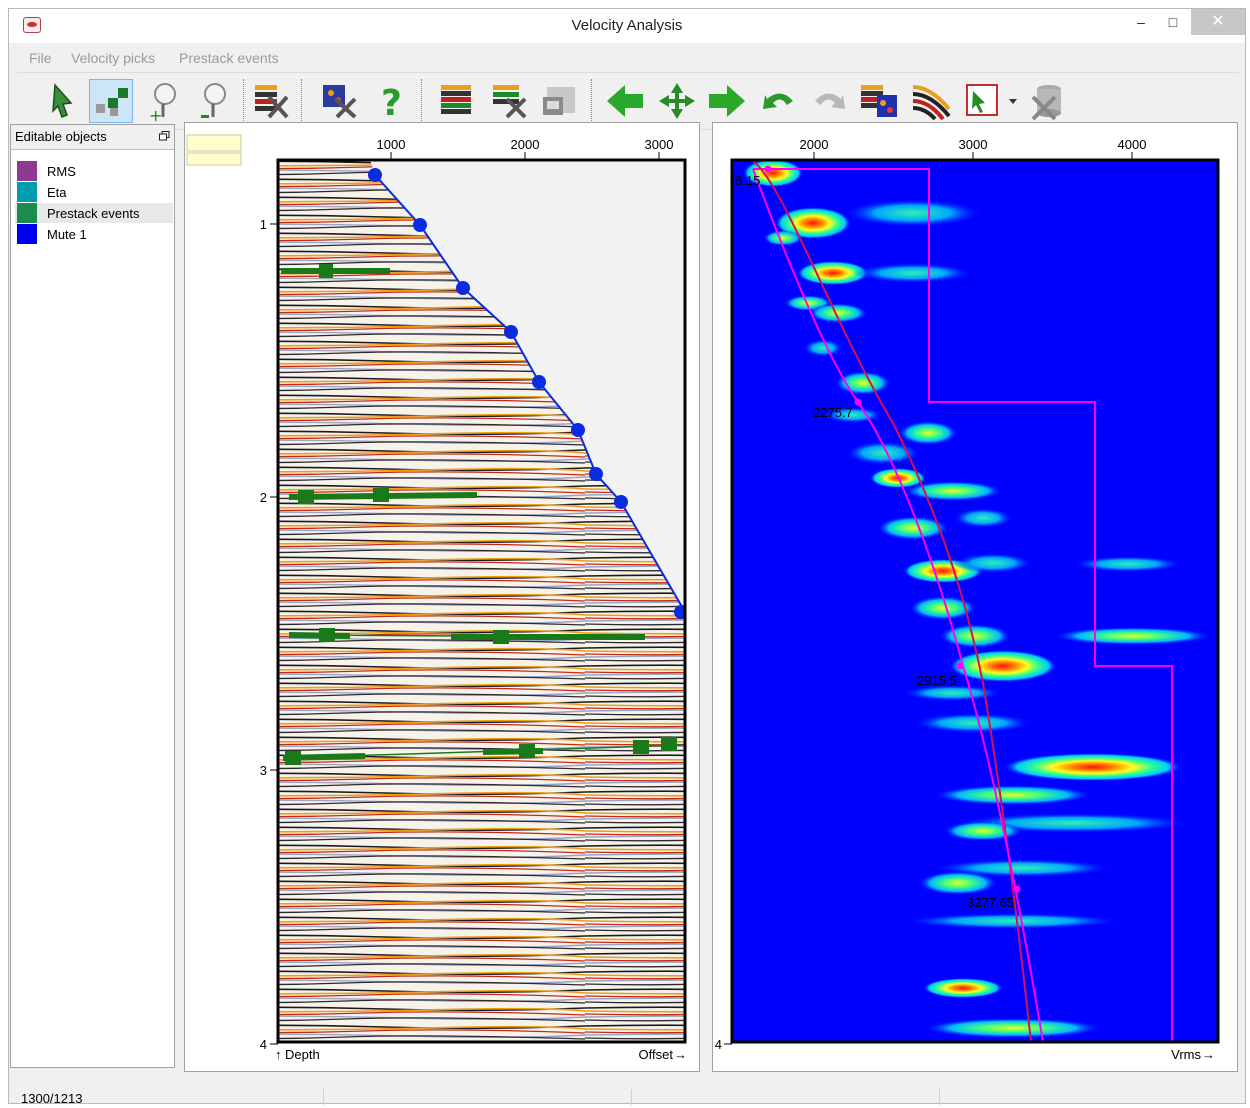  I want to click on help-icon: ?, so click(391, 103).